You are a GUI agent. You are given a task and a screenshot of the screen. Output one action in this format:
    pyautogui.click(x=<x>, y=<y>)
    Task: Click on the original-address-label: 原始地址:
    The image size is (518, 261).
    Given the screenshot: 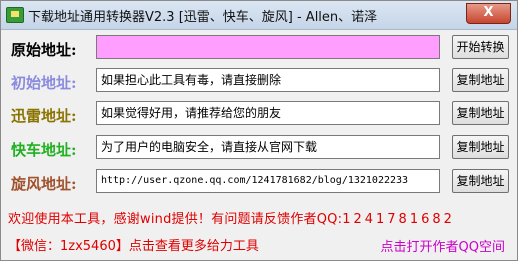 What is the action you would take?
    pyautogui.click(x=44, y=50)
    